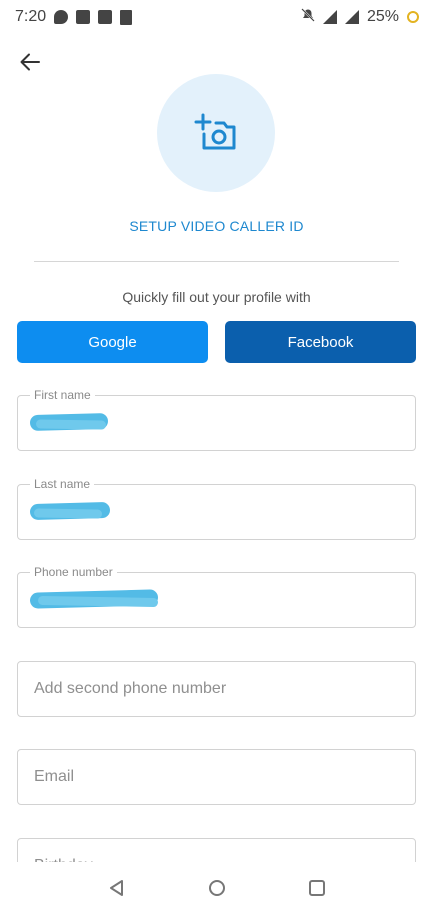  I want to click on phone-number-field: Phone number, so click(216, 596).